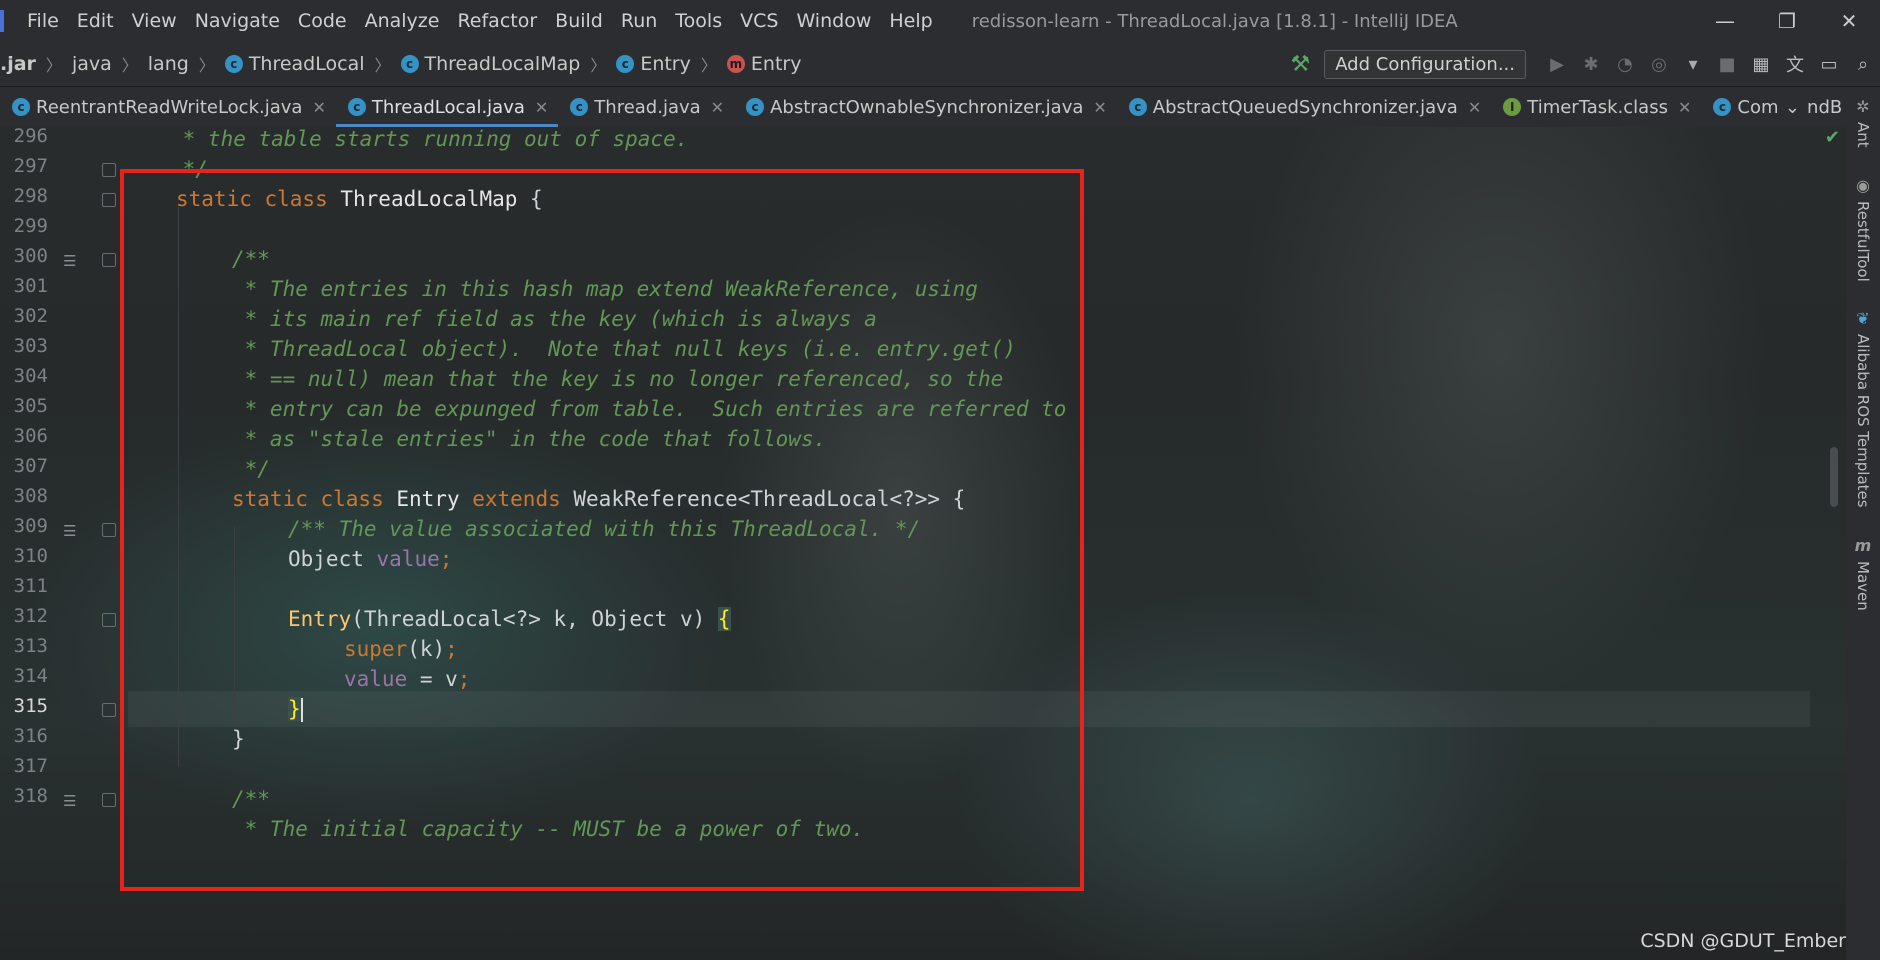  What do you see at coordinates (1300, 64) in the screenshot?
I see `build-hammer-icon: ⚒` at bounding box center [1300, 64].